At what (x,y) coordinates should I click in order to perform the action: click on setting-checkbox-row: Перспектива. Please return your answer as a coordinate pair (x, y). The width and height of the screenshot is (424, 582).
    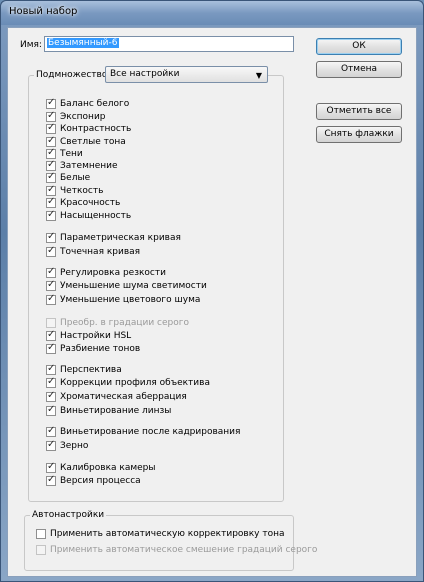
    Looking at the image, I should click on (84, 369).